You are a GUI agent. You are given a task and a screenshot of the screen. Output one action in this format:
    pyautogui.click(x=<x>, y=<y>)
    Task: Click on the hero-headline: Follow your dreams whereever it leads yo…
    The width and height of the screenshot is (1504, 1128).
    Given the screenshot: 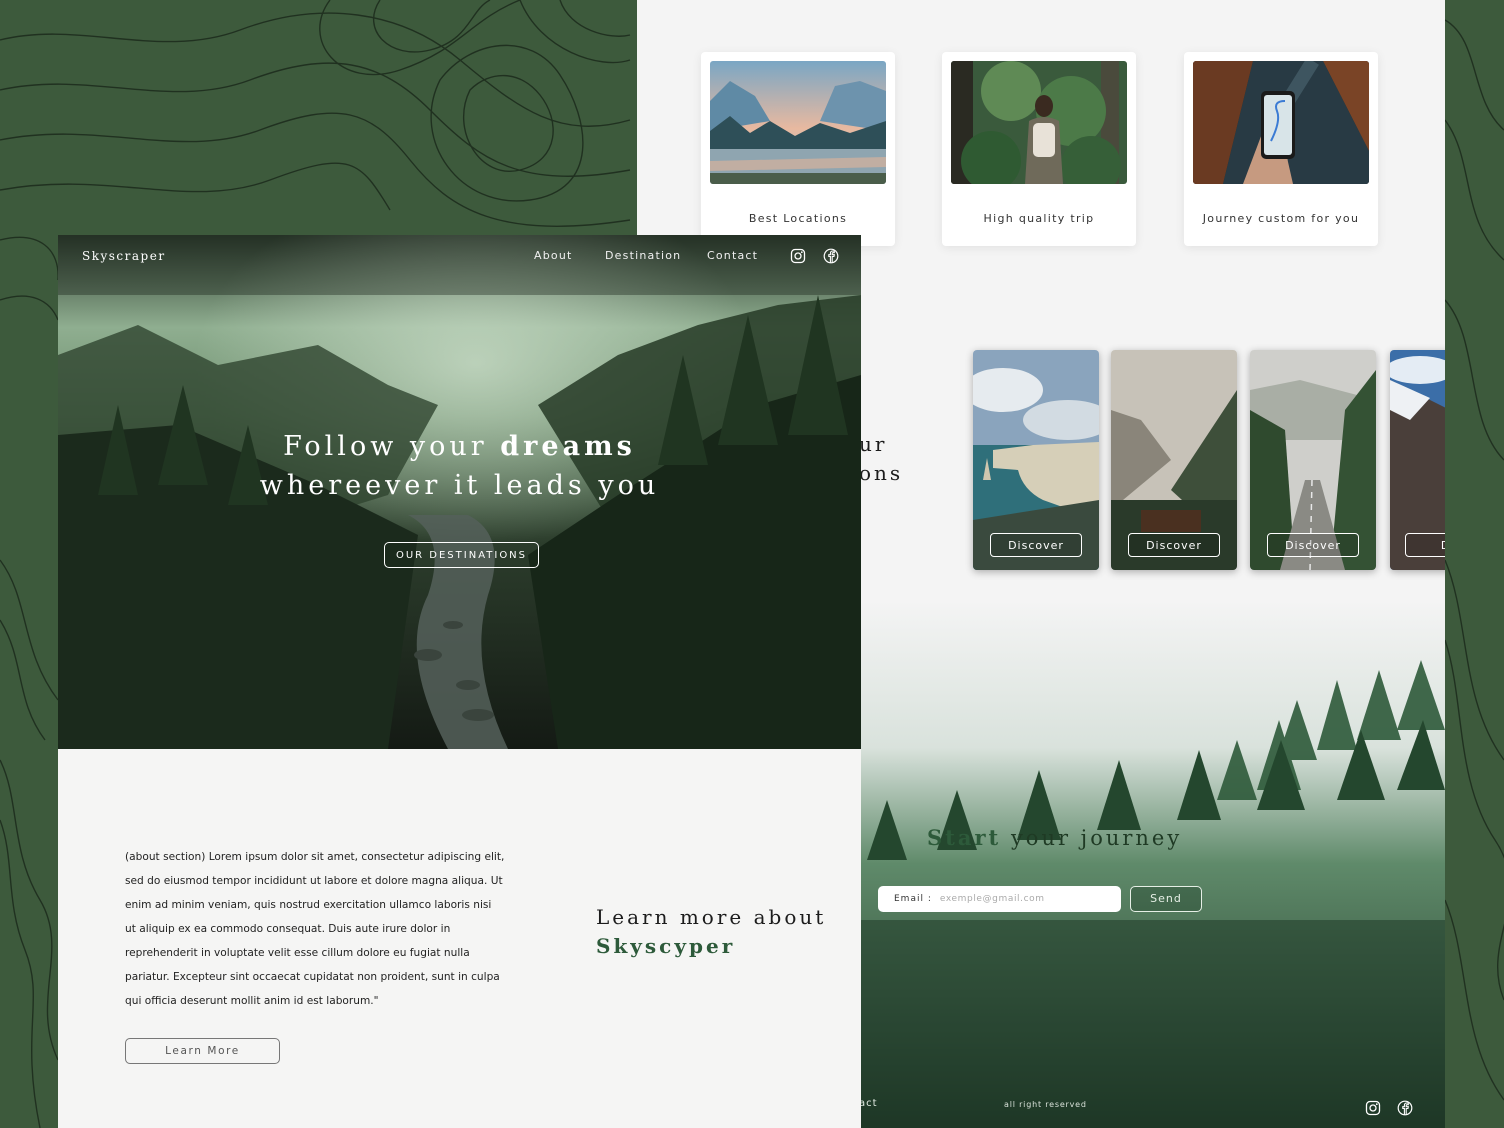 What is the action you would take?
    pyautogui.click(x=459, y=466)
    